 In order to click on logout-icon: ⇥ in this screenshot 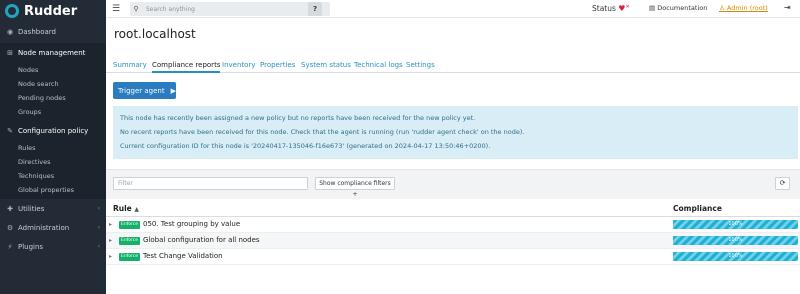, I will do `click(787, 7)`.